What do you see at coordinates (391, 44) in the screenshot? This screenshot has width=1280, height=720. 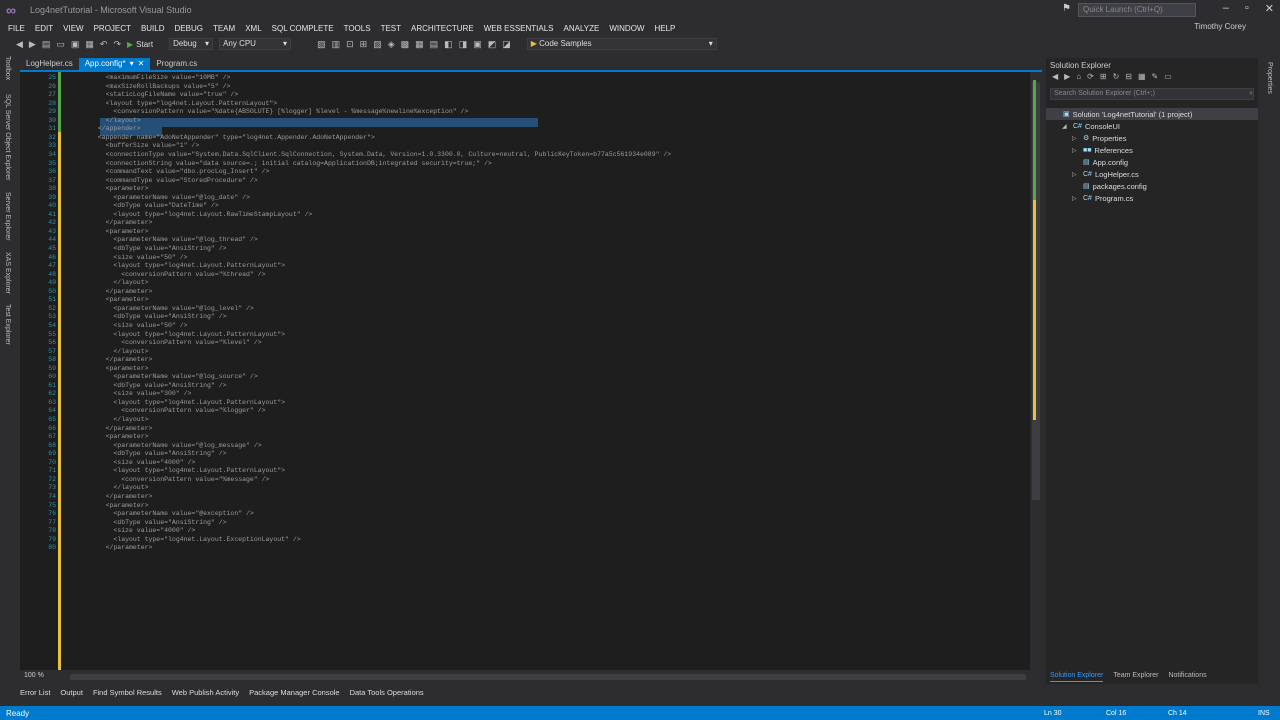 I see `toolbar-icon-6: ◈` at bounding box center [391, 44].